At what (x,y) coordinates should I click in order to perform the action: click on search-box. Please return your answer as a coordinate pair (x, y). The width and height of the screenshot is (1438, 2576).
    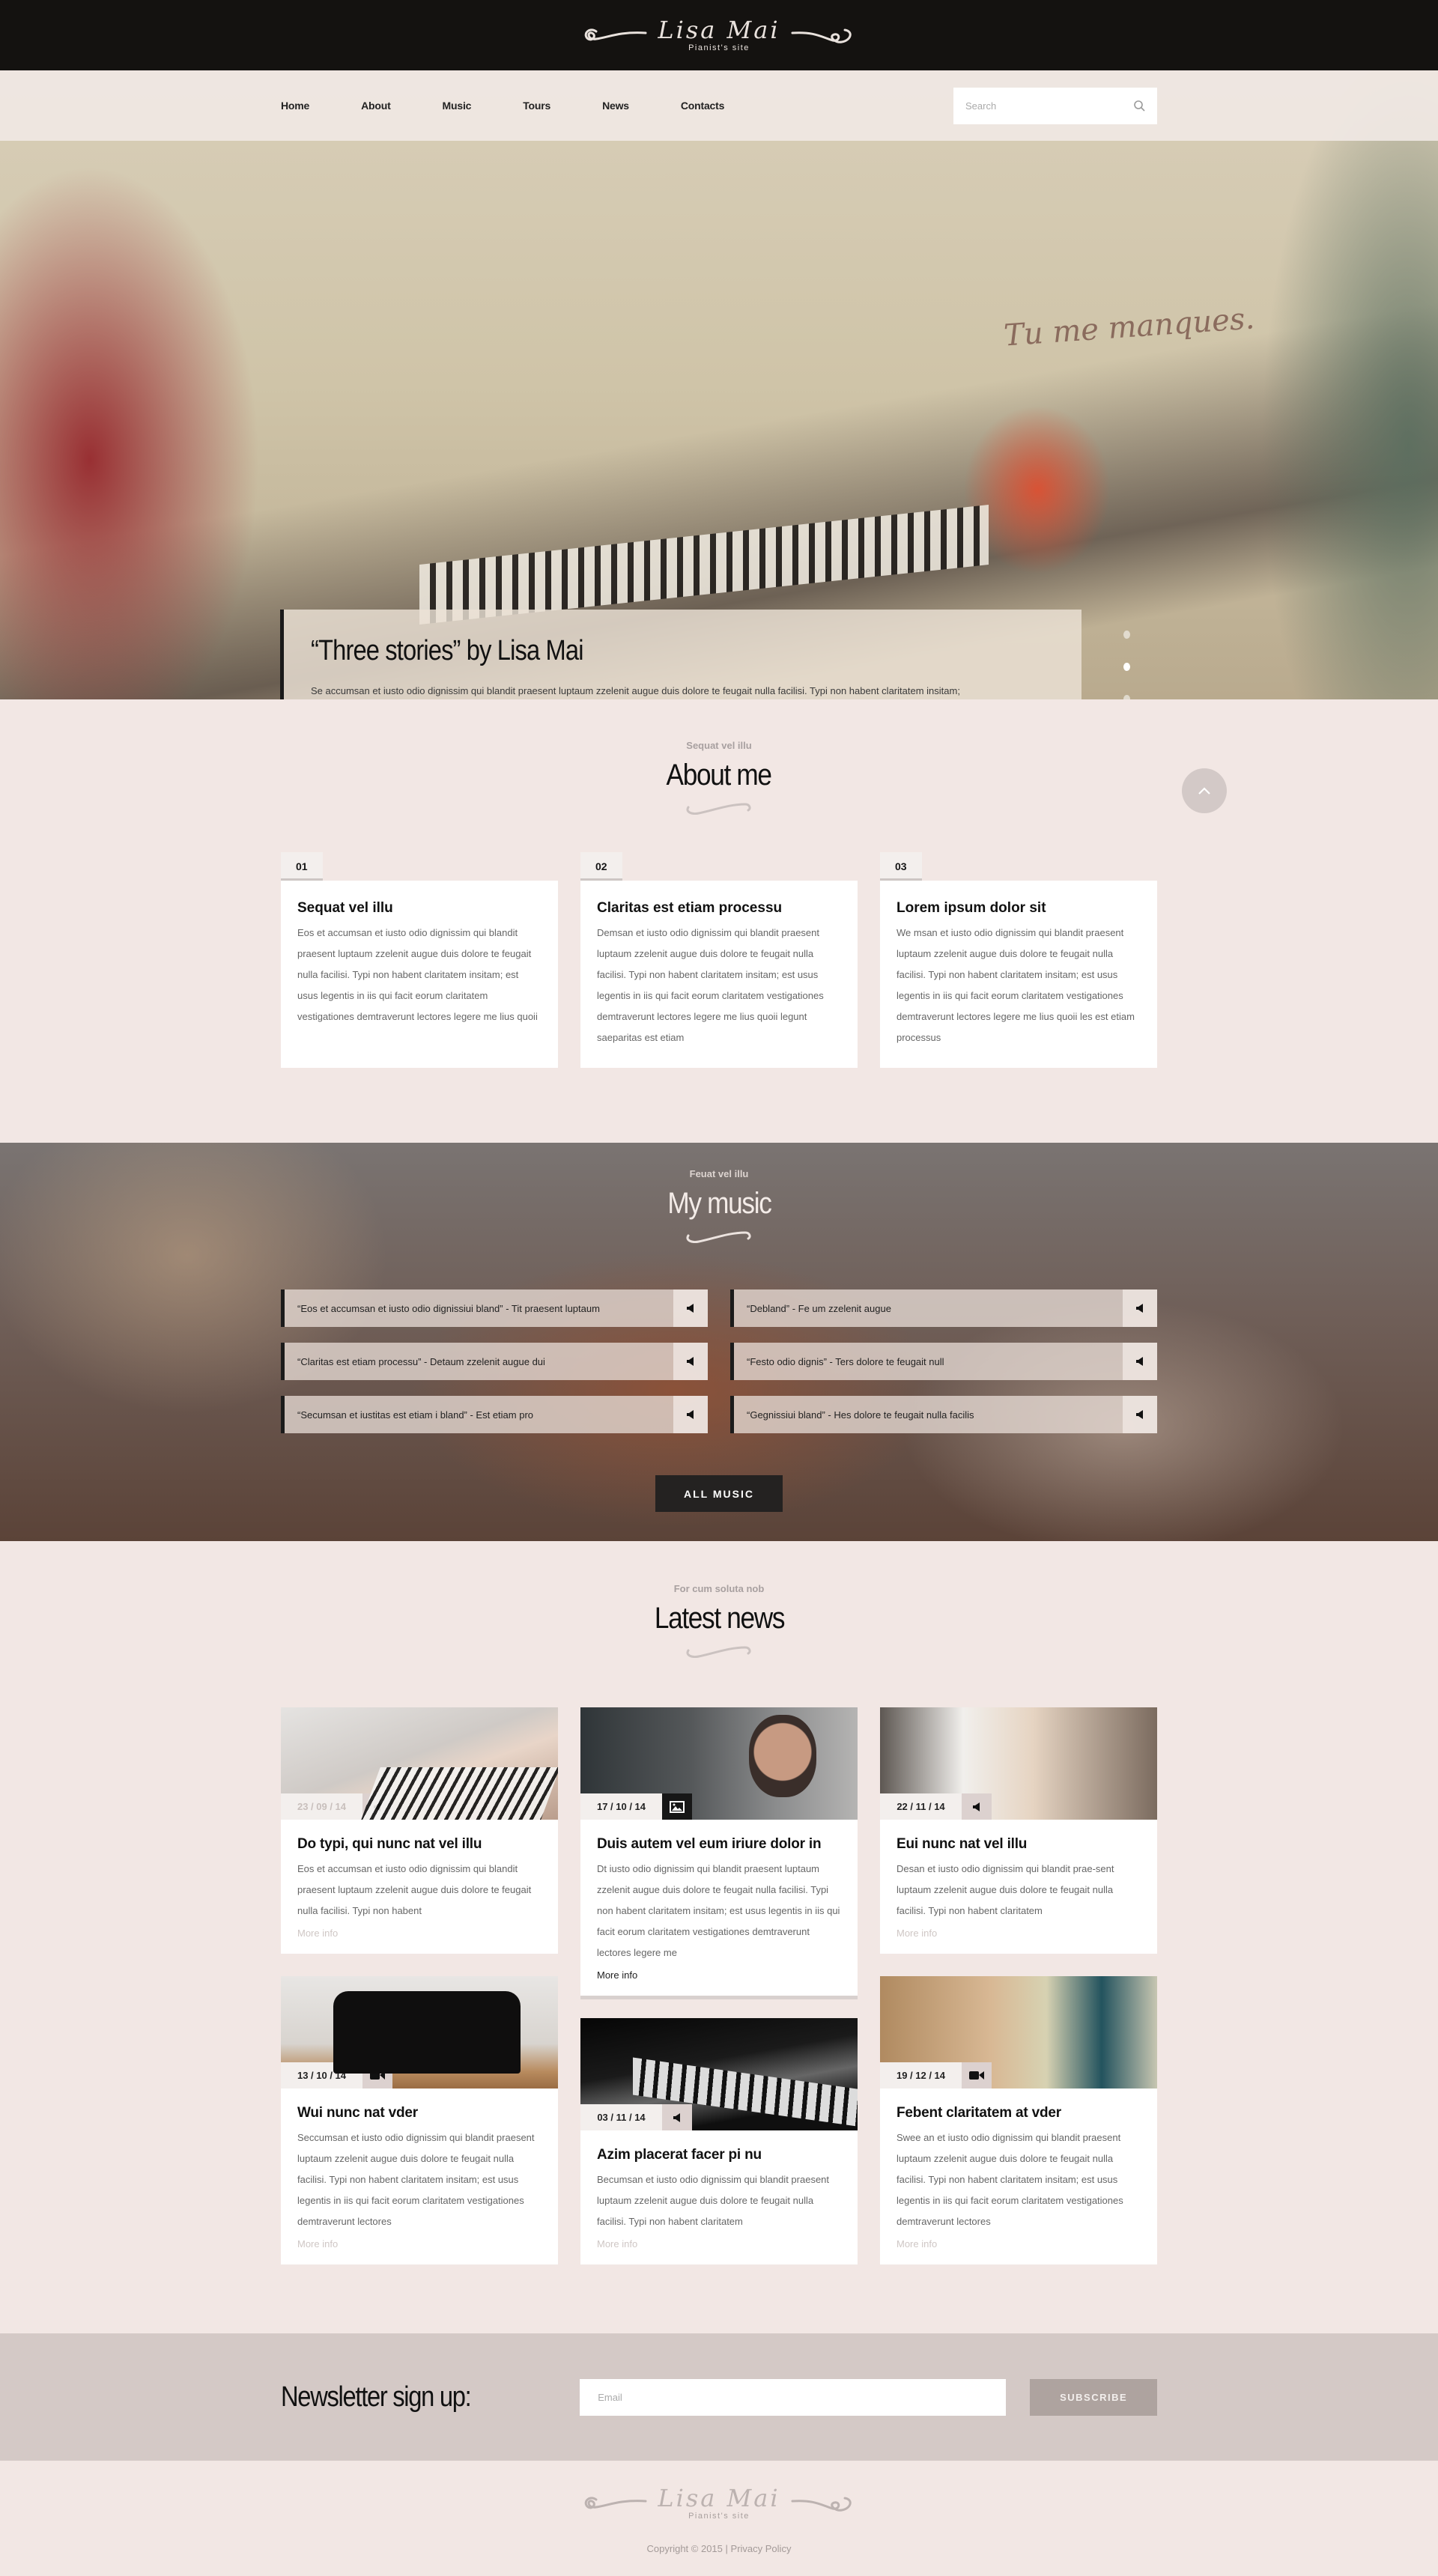
    Looking at the image, I should click on (1055, 105).